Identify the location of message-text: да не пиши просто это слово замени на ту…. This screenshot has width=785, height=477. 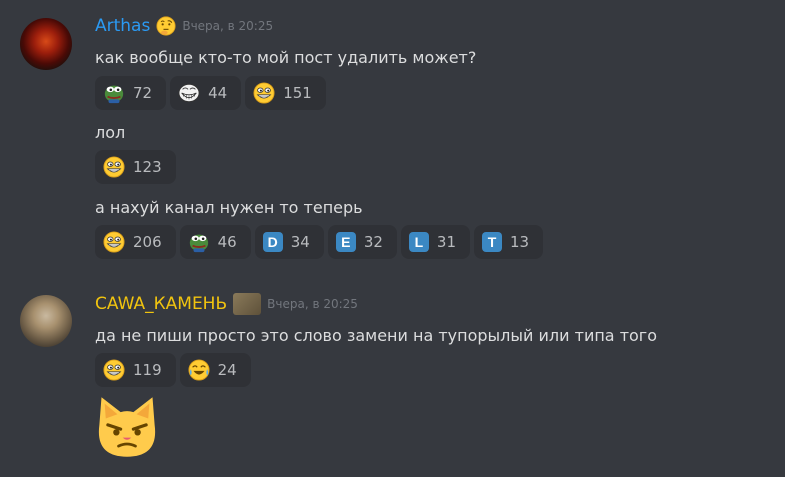
(376, 335).